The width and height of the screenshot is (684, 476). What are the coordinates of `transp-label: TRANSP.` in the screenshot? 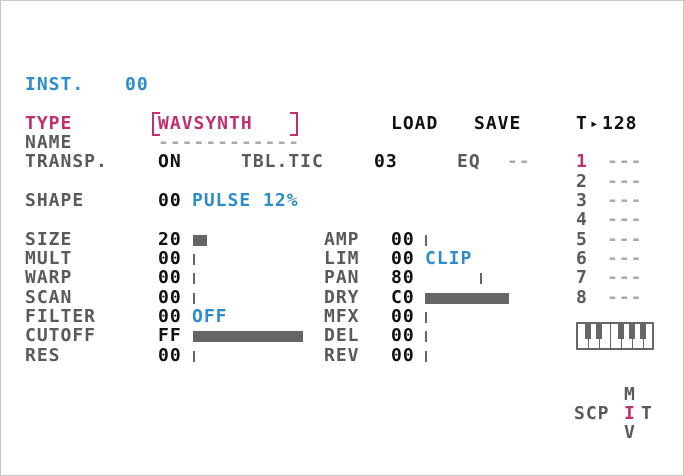 It's located at (66, 161).